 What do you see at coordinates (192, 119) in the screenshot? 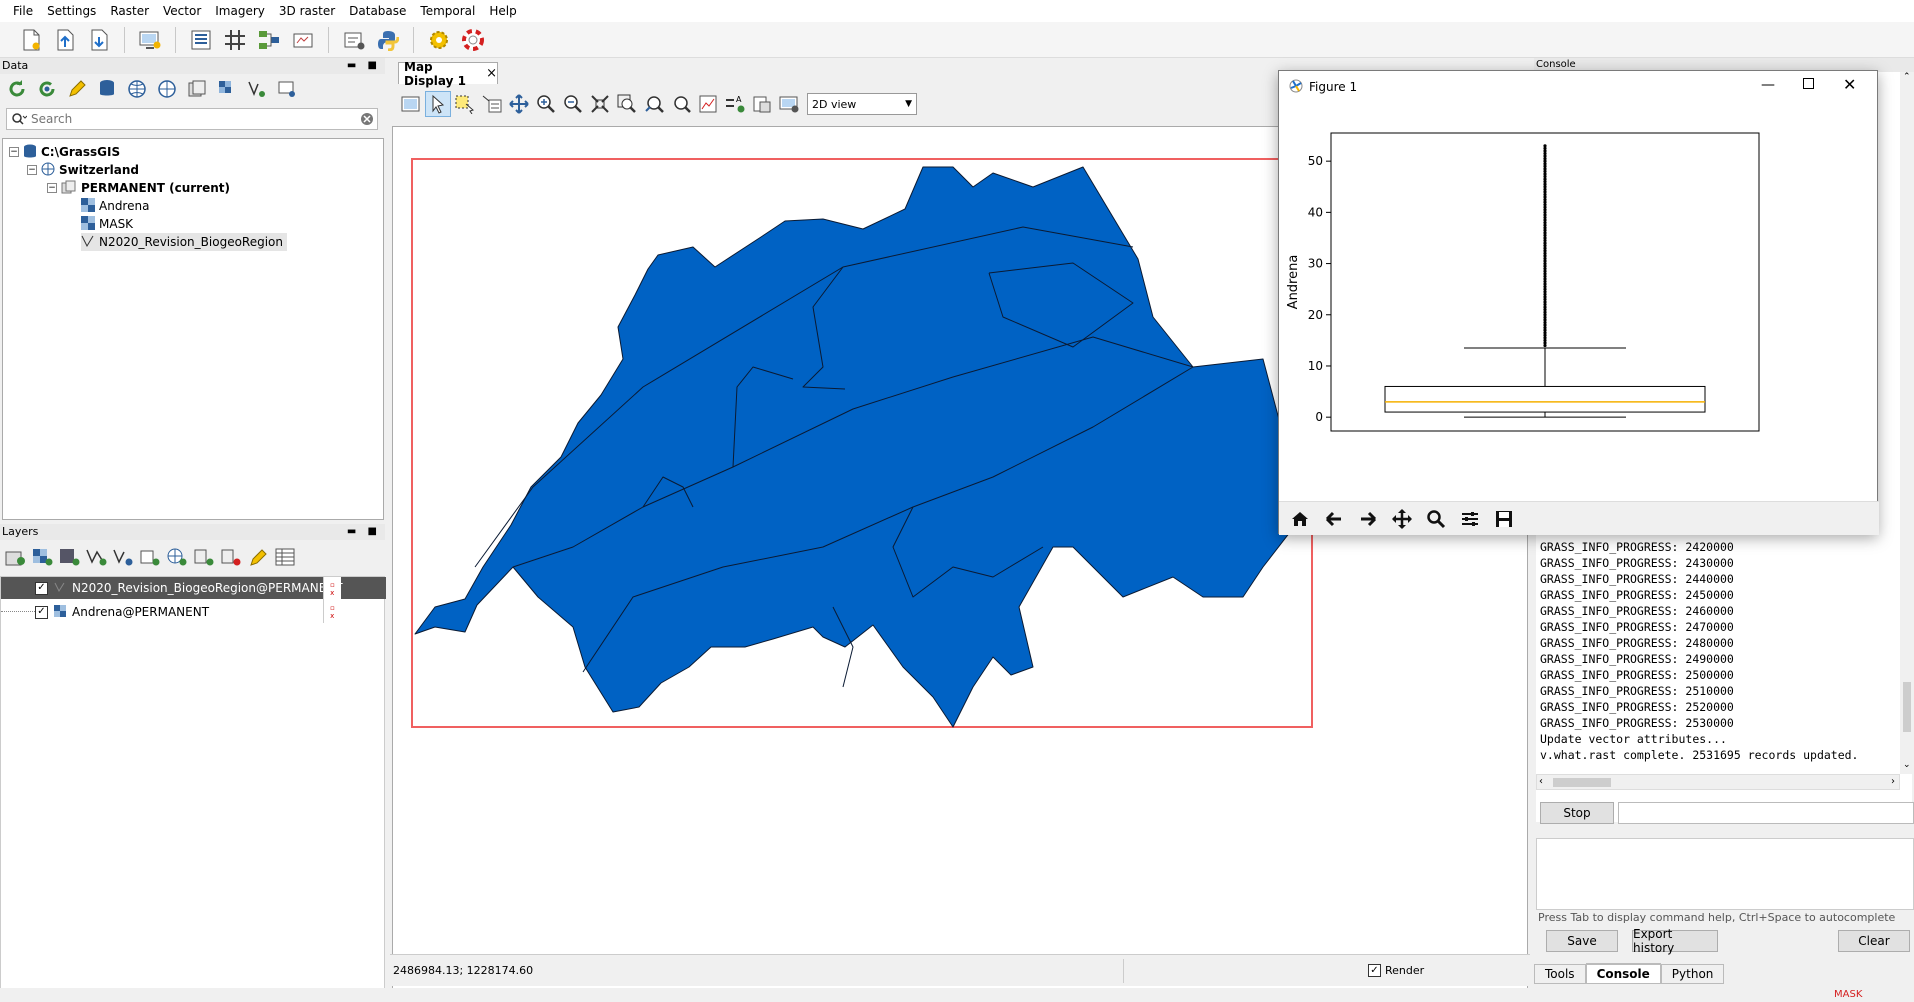
I see `data-search-box` at bounding box center [192, 119].